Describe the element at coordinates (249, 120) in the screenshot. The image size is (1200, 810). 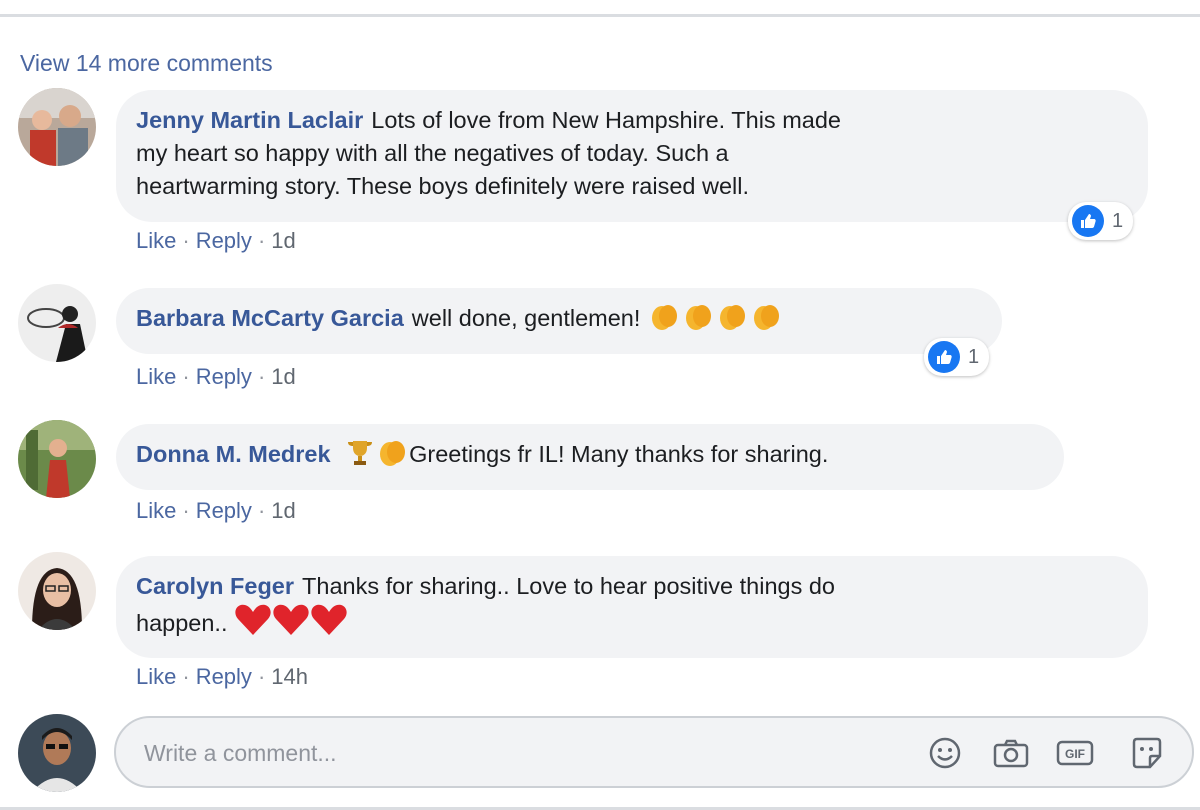
I see `comment-author: Jenny Martin Laclair` at that location.